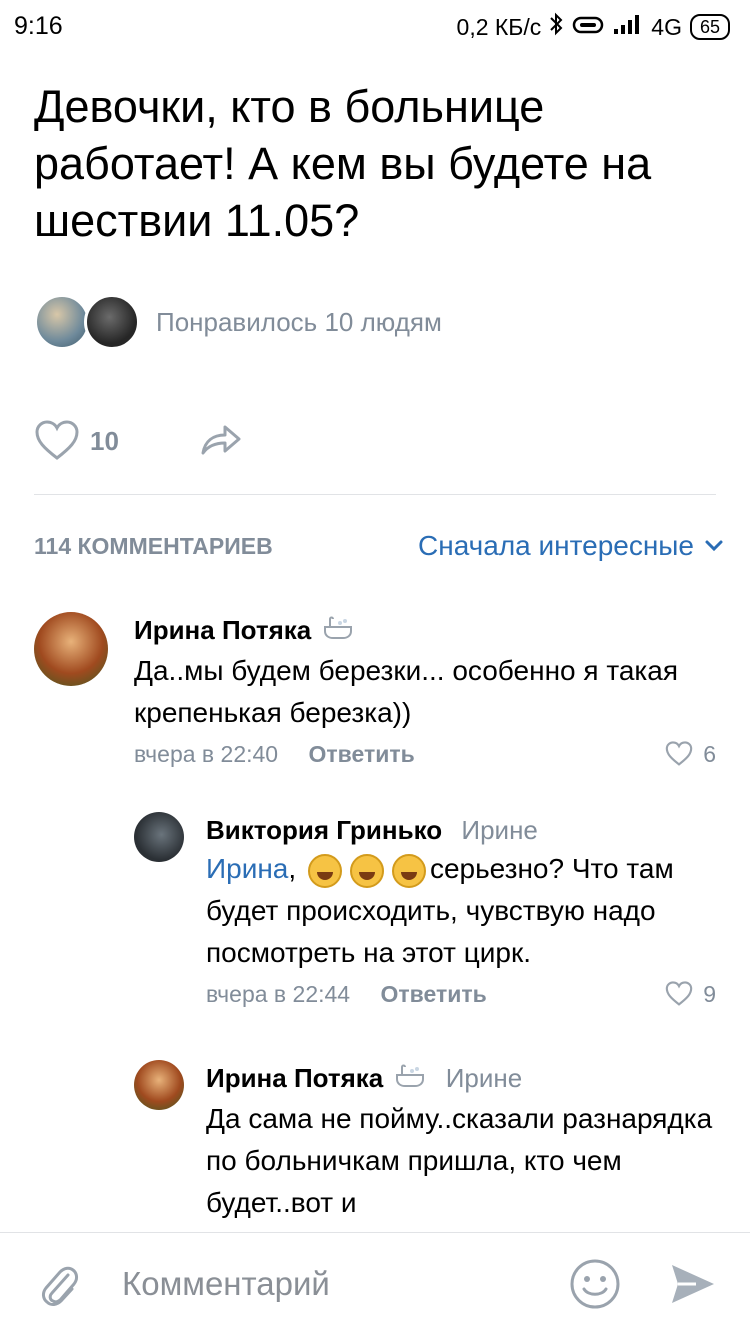 The height and width of the screenshot is (1334, 750). Describe the element at coordinates (709, 994) in the screenshot. I see `comment-like-count: 9` at that location.